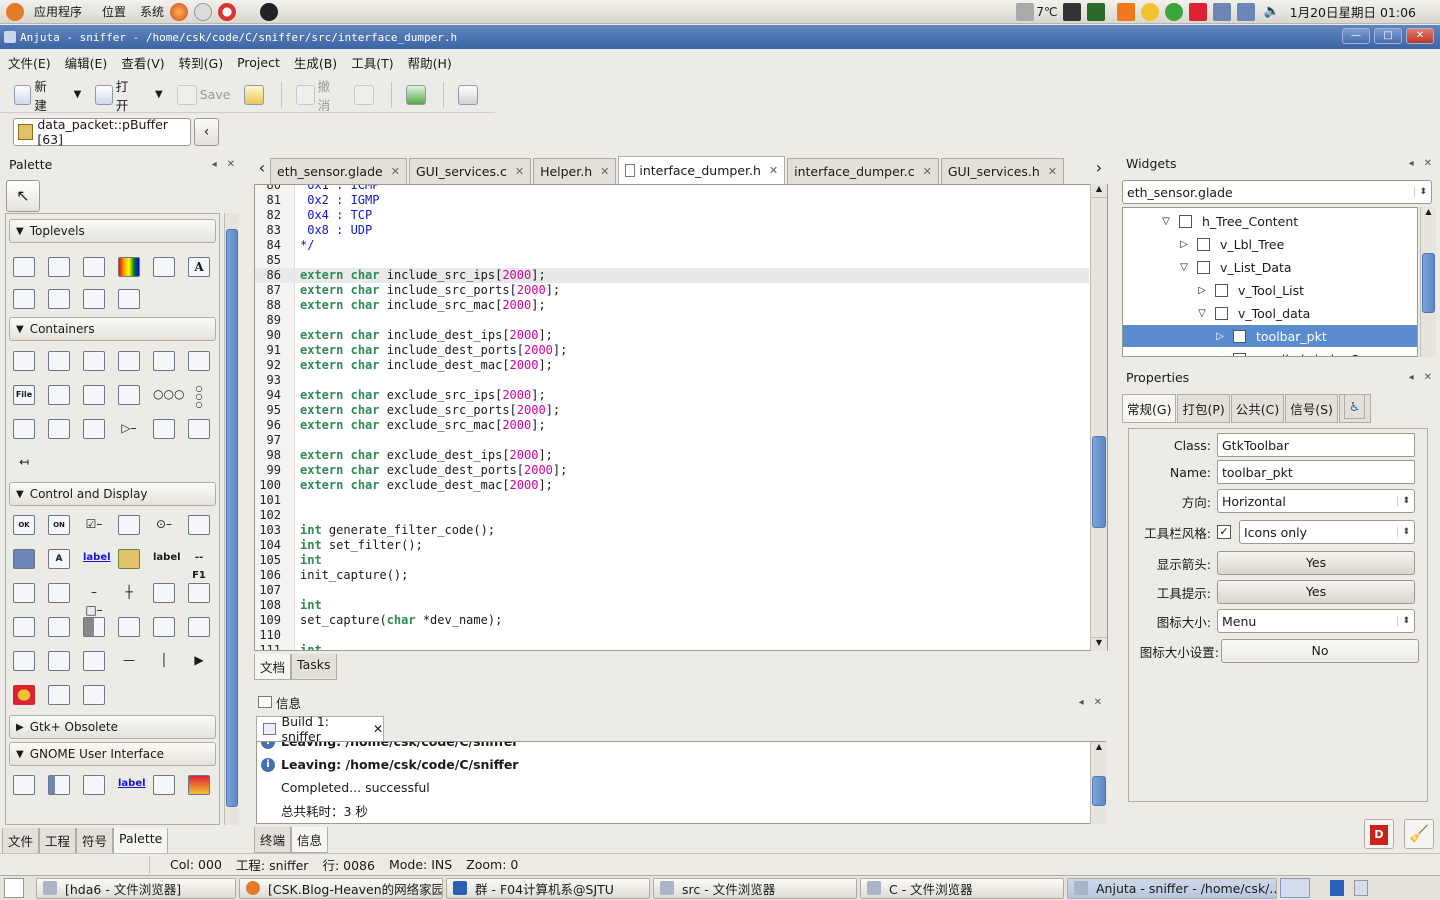 The image size is (1440, 900). I want to click on vbox-icon, so click(59, 361).